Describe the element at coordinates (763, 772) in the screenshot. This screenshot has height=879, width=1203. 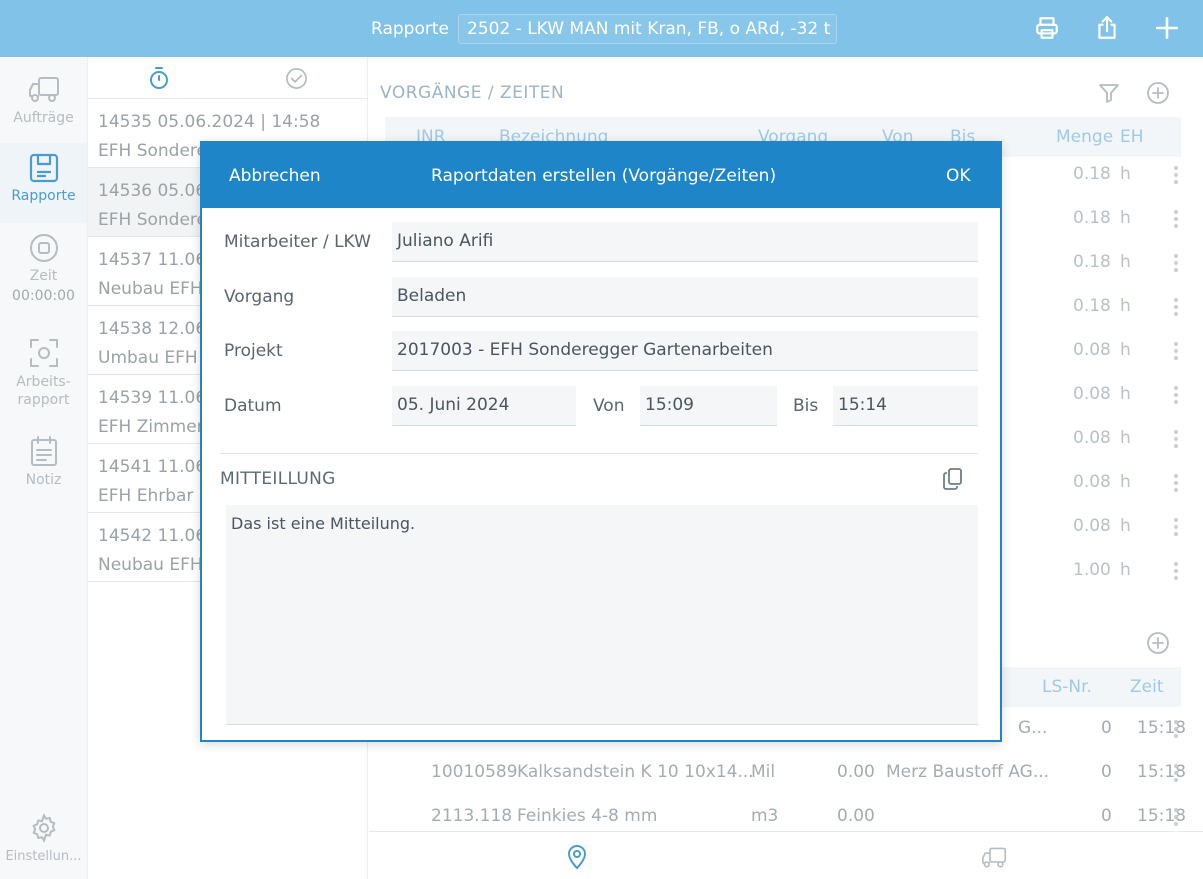
I see `material-cell-eh: Mil` at that location.